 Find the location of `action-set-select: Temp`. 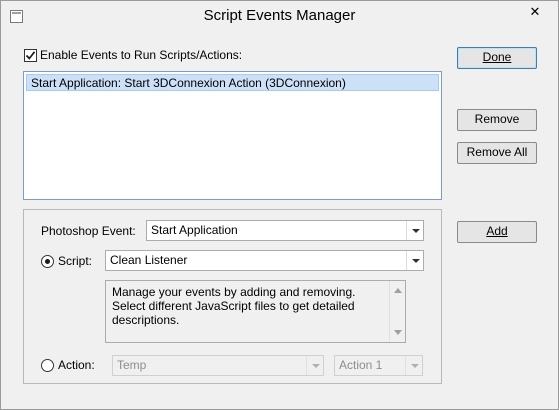

action-set-select: Temp is located at coordinates (218, 365).